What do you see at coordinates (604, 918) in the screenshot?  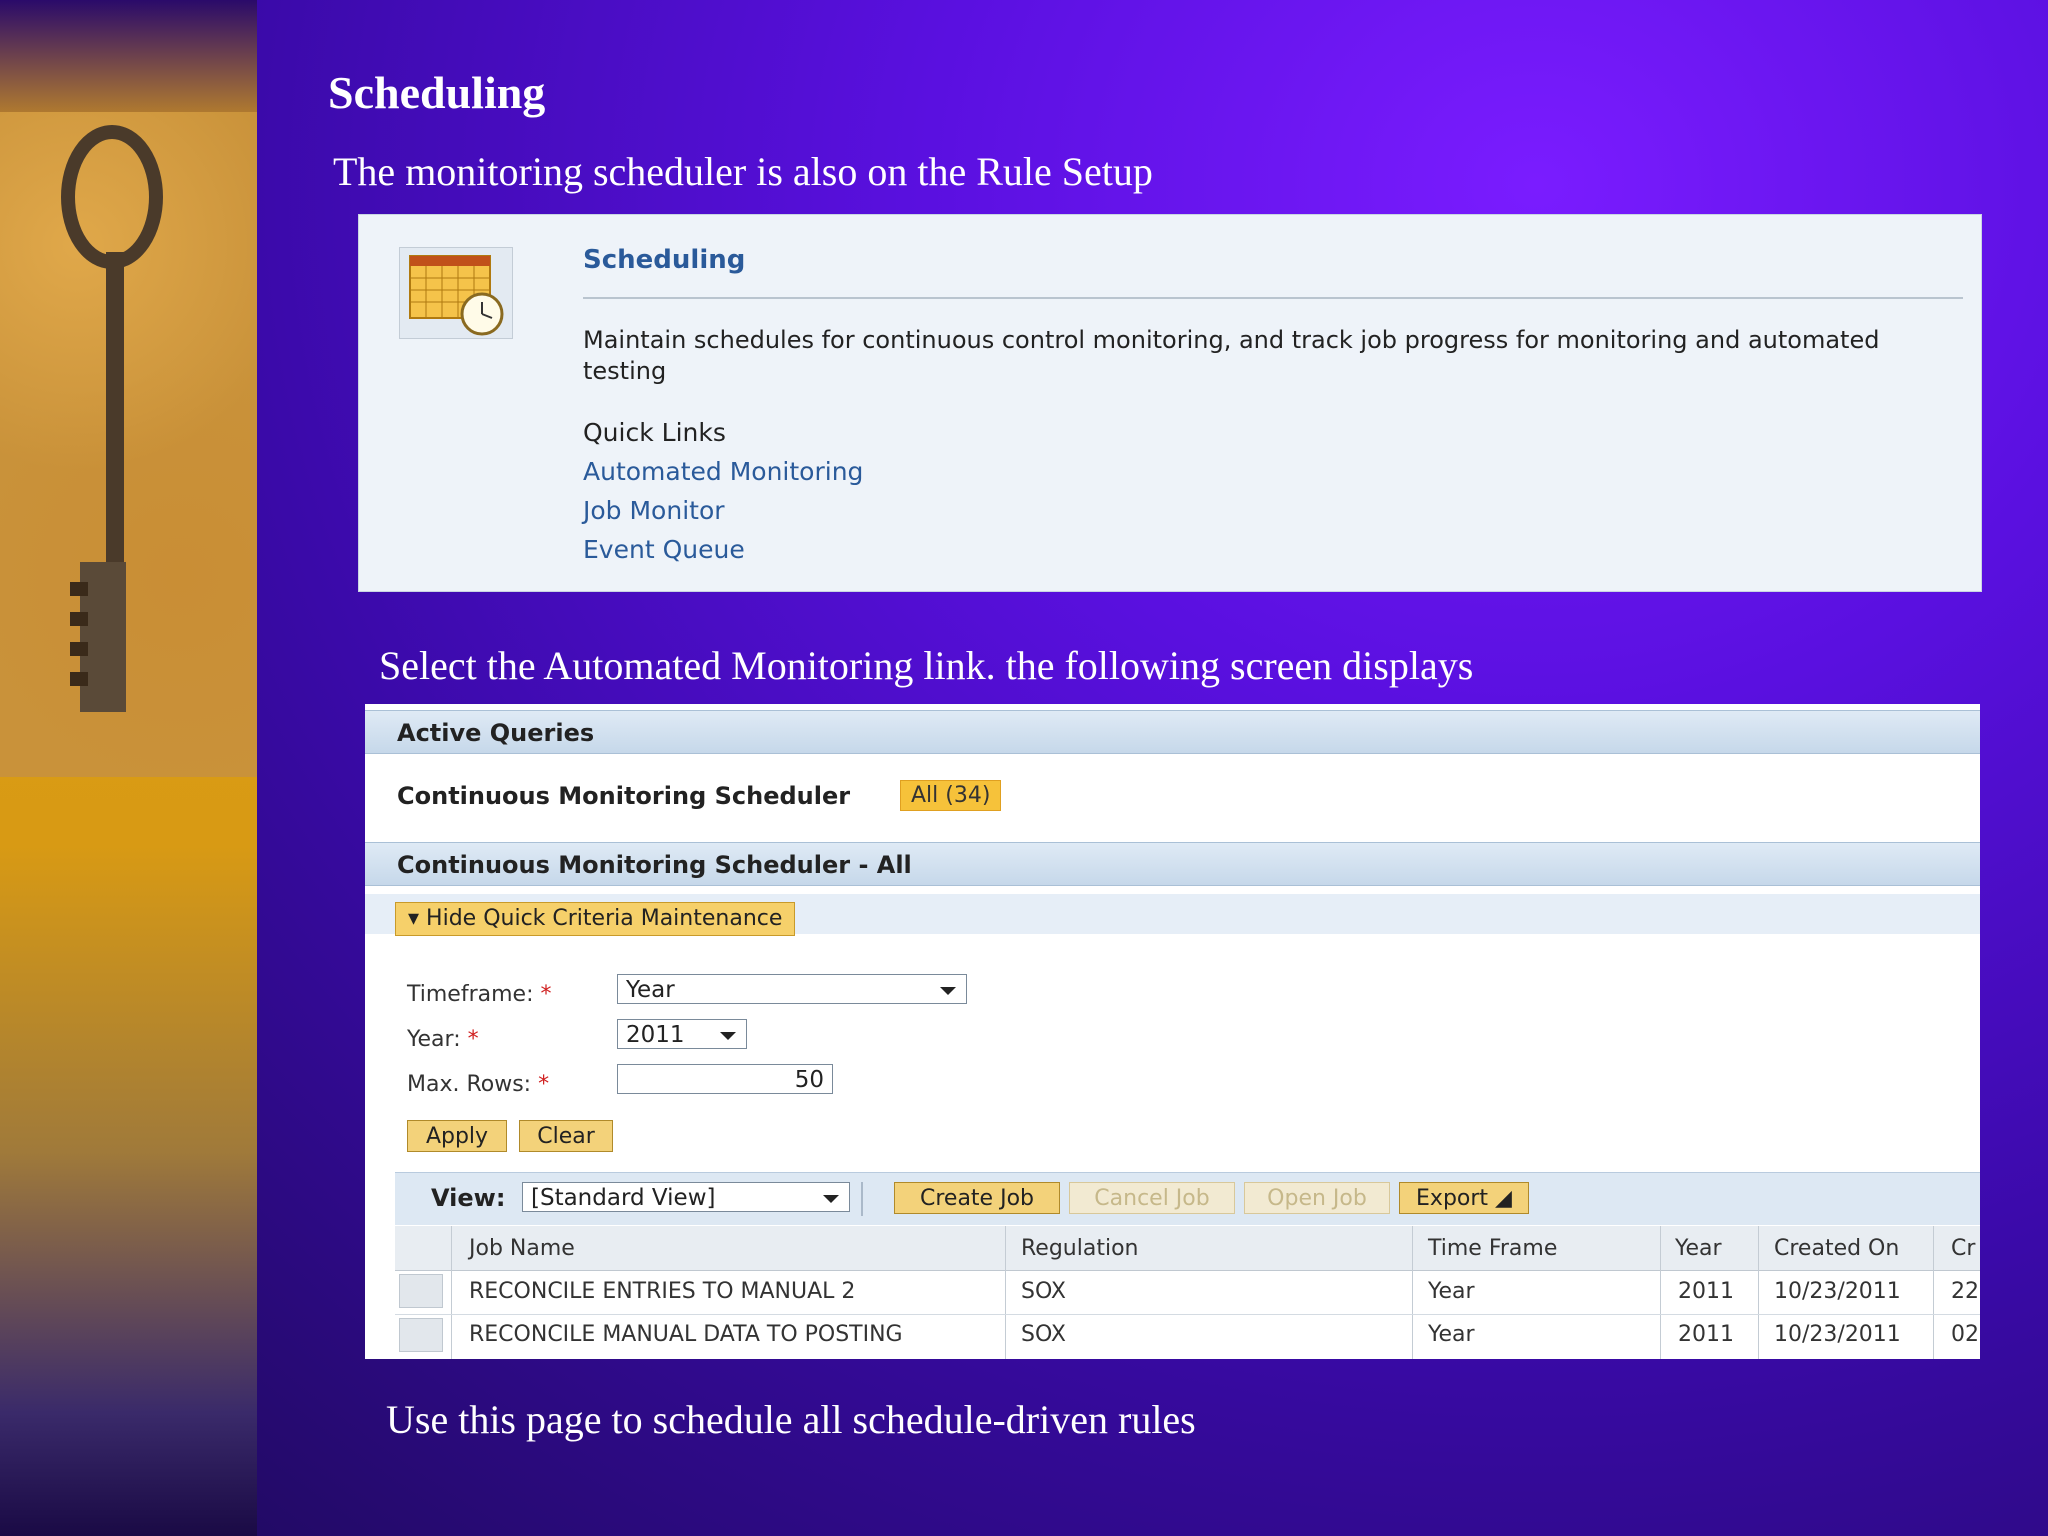 I see `hide-criteria-label: Hide Quick Criteria Maintenance` at bounding box center [604, 918].